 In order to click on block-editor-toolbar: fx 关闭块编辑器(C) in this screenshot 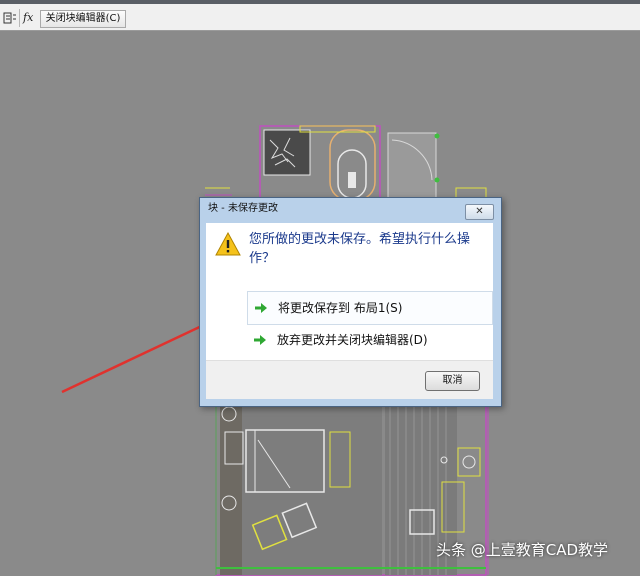, I will do `click(320, 15)`.